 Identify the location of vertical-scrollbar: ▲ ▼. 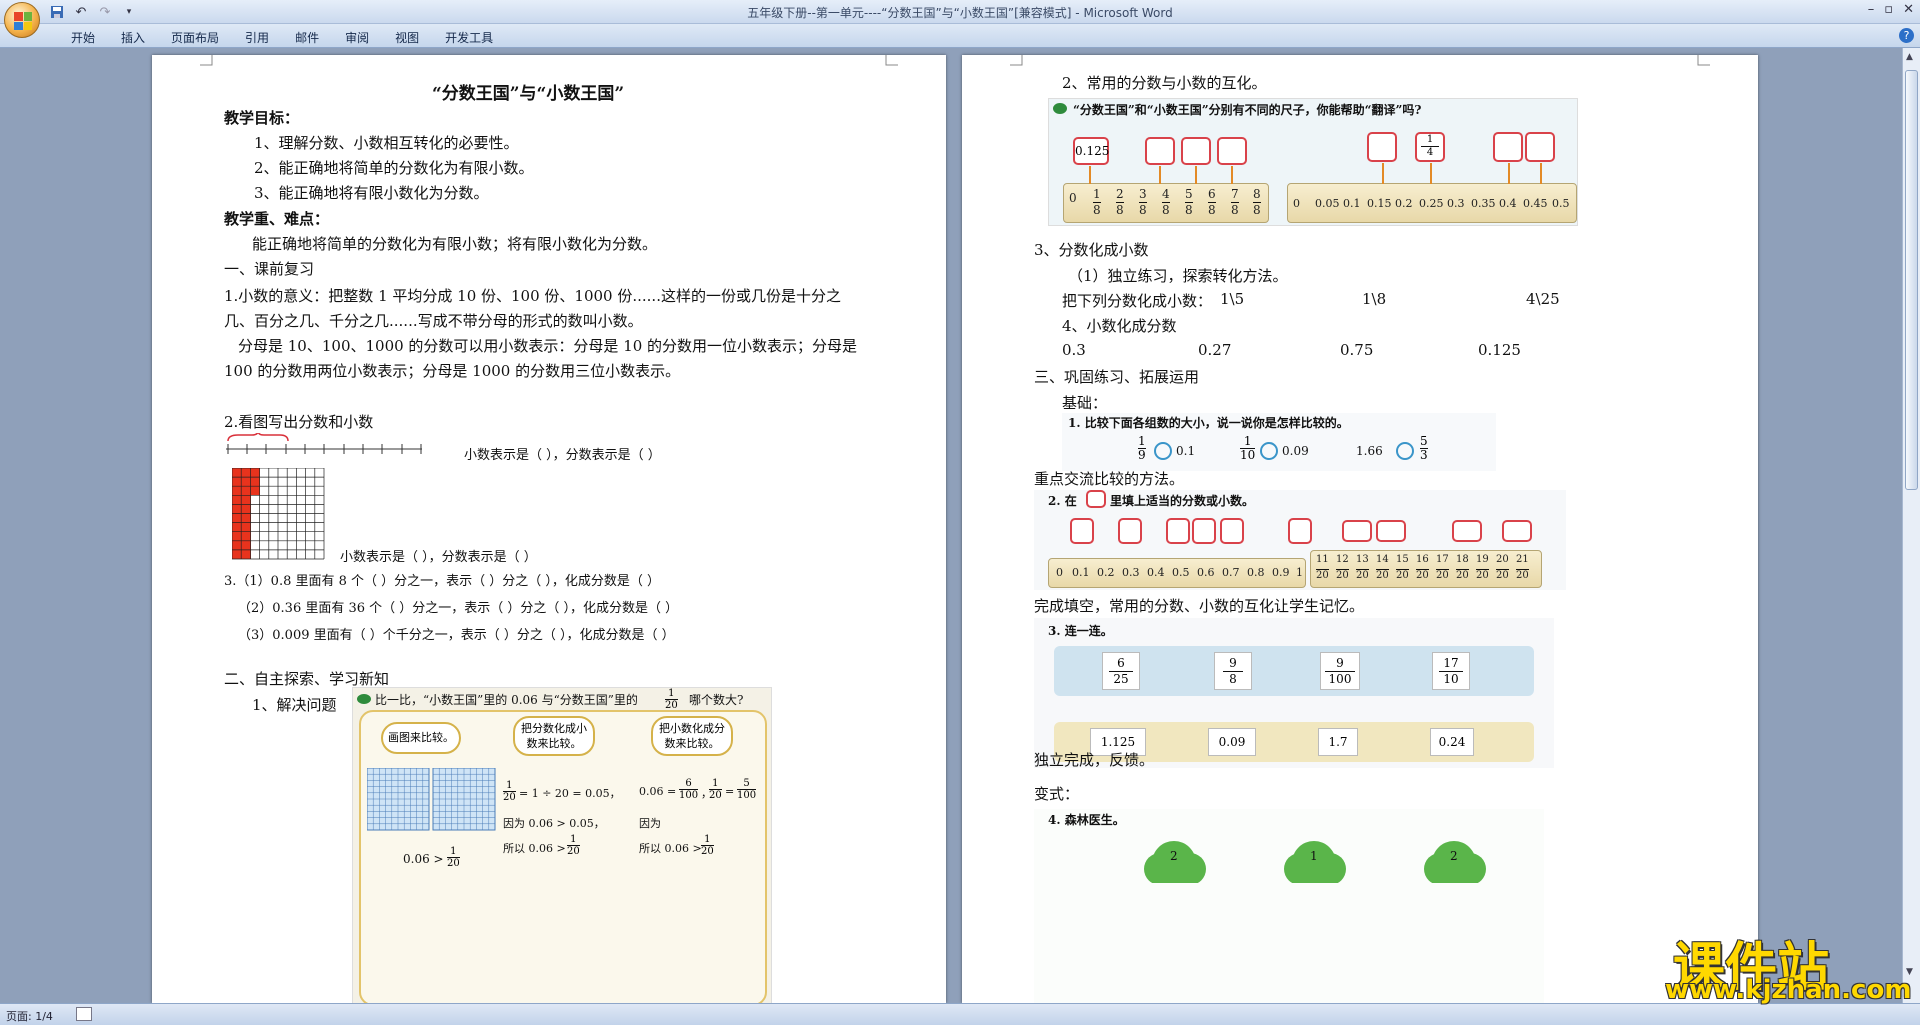
(1911, 525).